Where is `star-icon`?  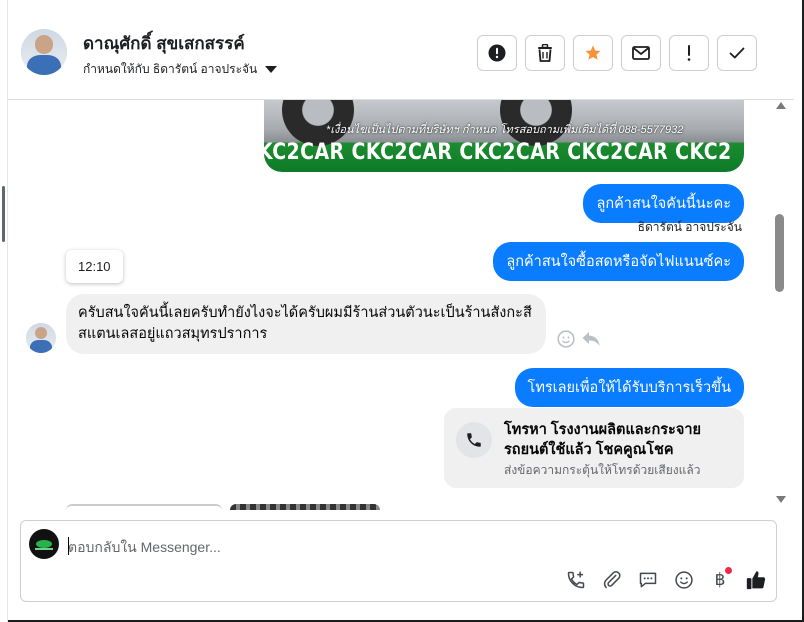
star-icon is located at coordinates (593, 52).